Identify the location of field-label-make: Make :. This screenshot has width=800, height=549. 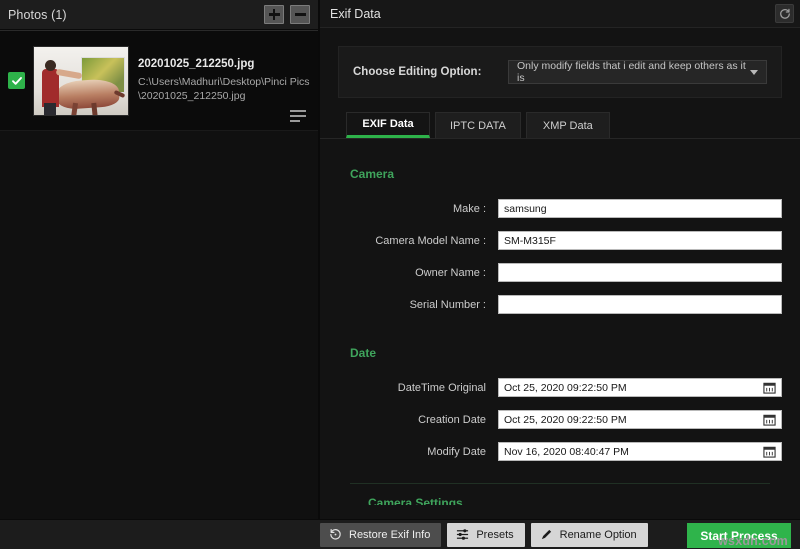
(469, 208).